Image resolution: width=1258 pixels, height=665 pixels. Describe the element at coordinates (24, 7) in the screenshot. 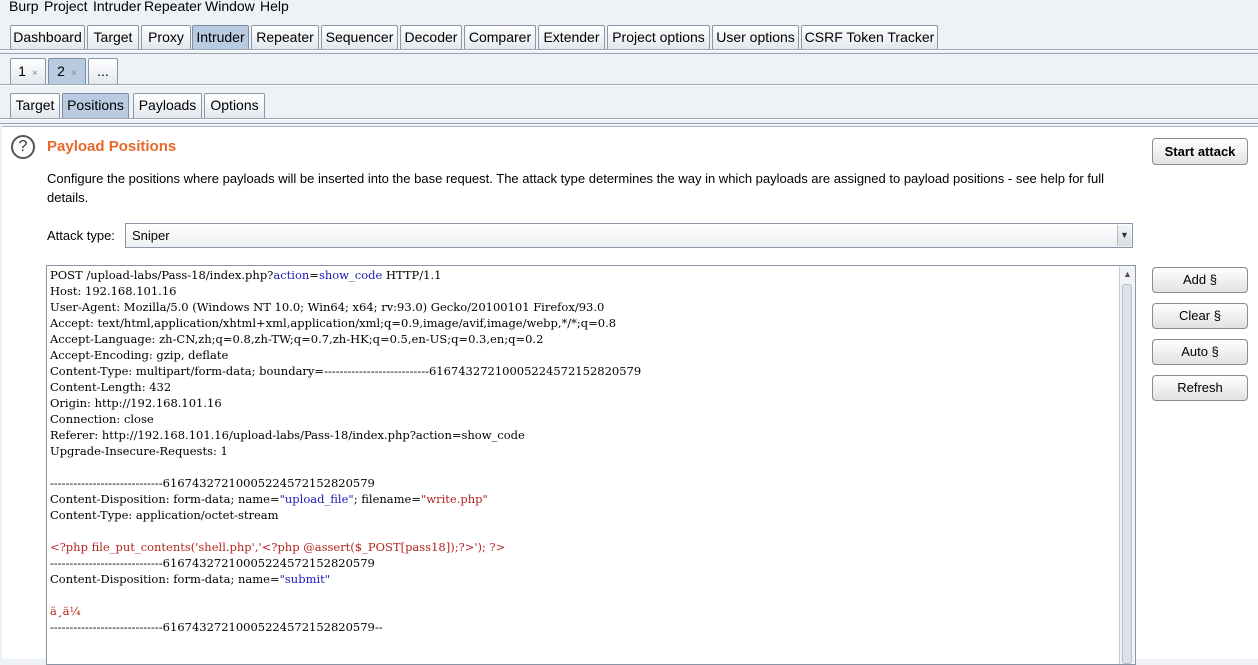

I see `menu-burp: Burp` at that location.